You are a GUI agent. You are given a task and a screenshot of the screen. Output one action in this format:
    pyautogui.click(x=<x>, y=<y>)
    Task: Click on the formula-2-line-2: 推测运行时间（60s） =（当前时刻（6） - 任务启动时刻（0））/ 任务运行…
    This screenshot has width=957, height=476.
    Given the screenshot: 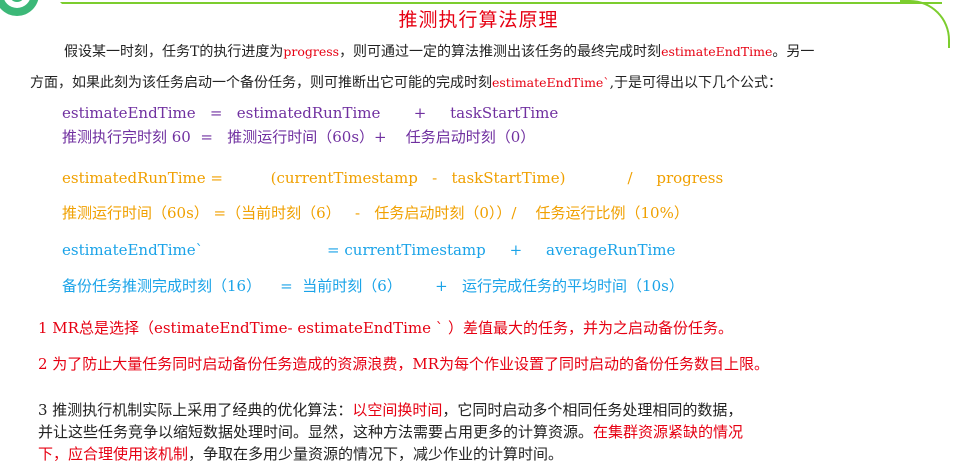 What is the action you would take?
    pyautogui.click(x=375, y=213)
    